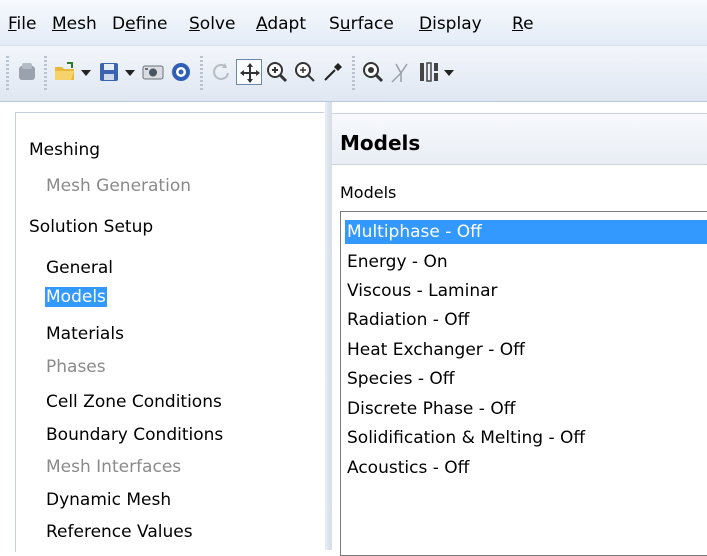 This screenshot has height=556, width=707. I want to click on rotate-icon, so click(221, 72).